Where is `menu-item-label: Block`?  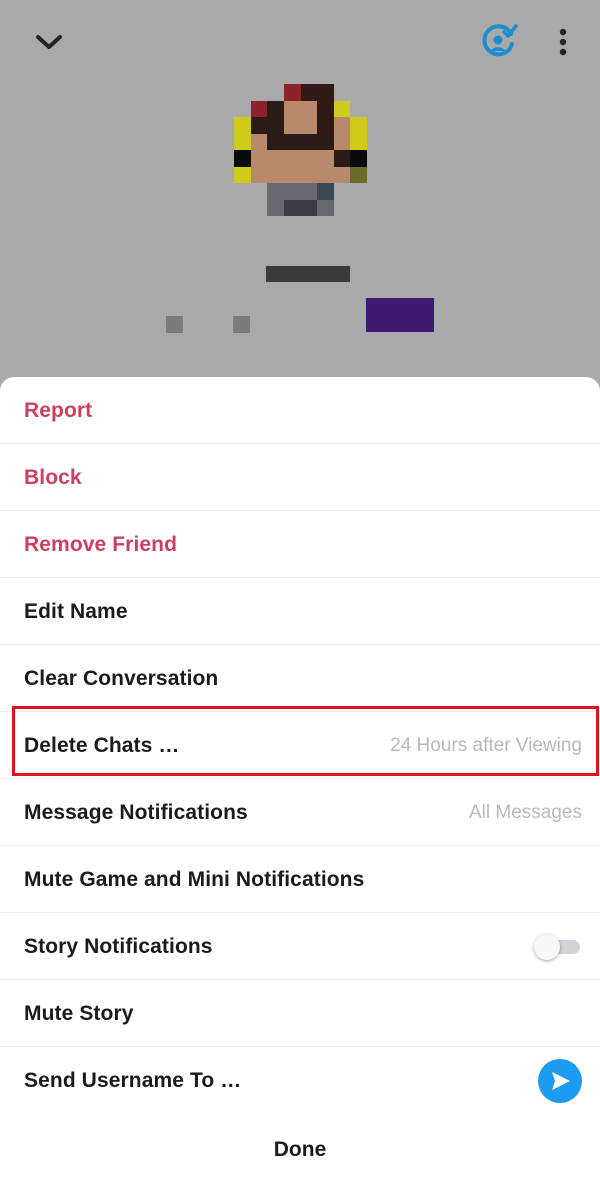
menu-item-label: Block is located at coordinates (53, 477).